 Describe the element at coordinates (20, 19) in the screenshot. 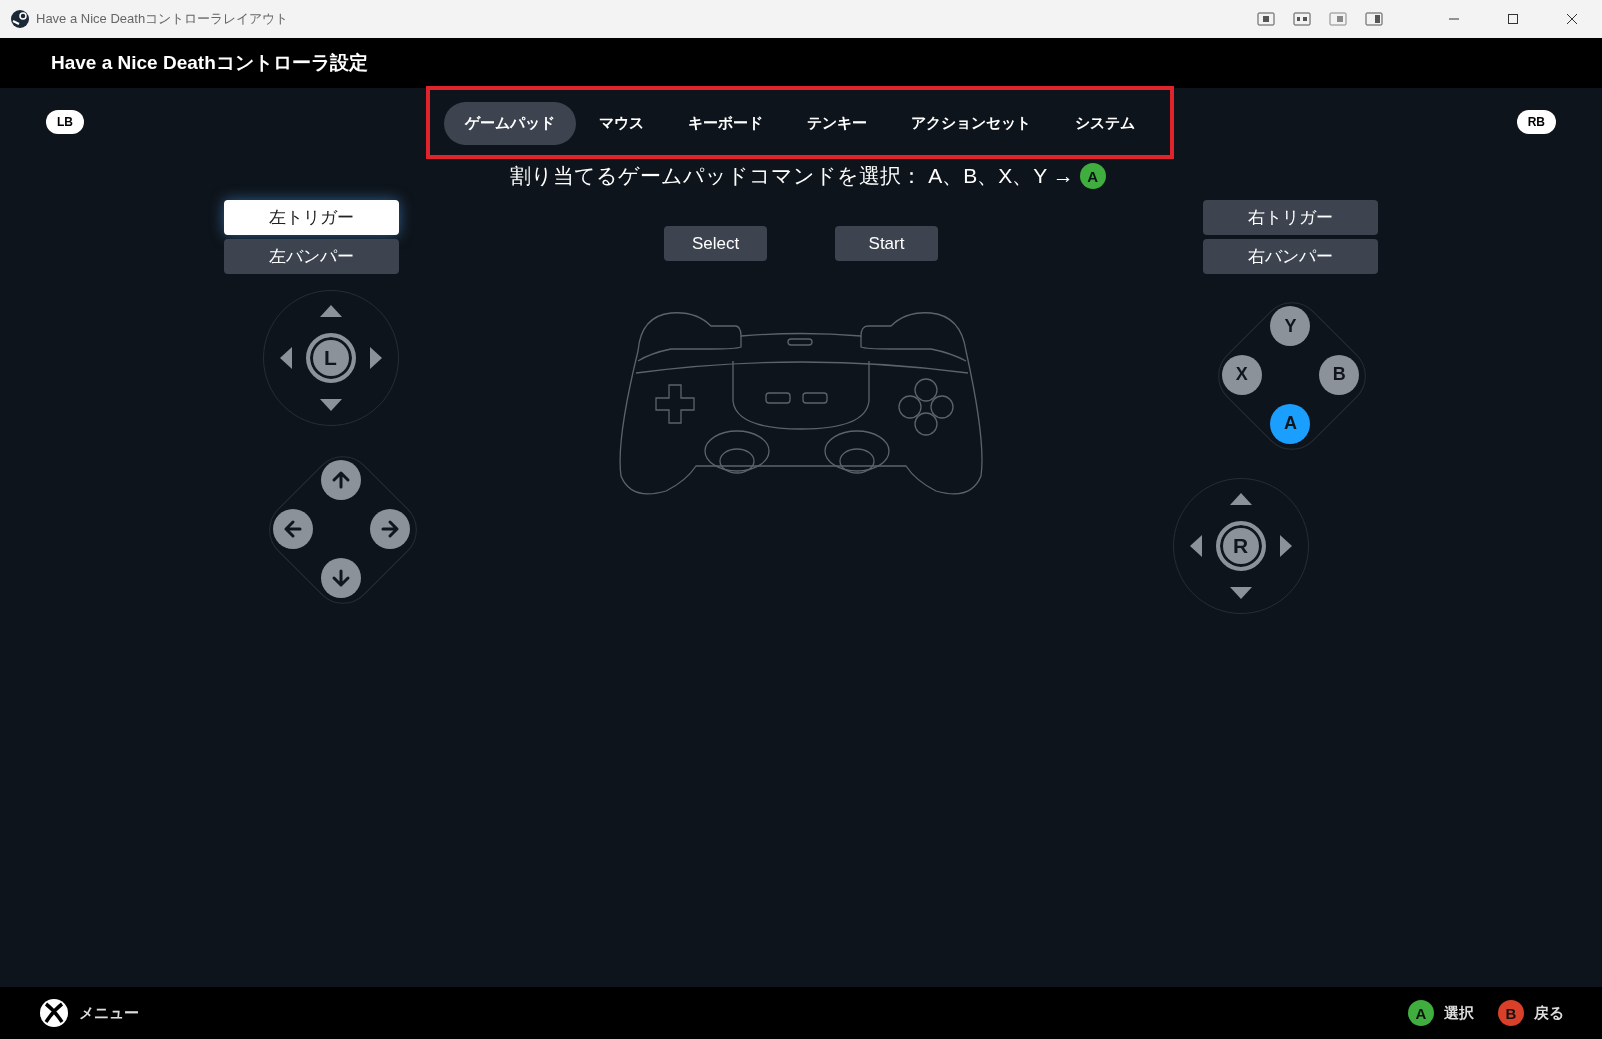

I see `app-logo-icon` at that location.